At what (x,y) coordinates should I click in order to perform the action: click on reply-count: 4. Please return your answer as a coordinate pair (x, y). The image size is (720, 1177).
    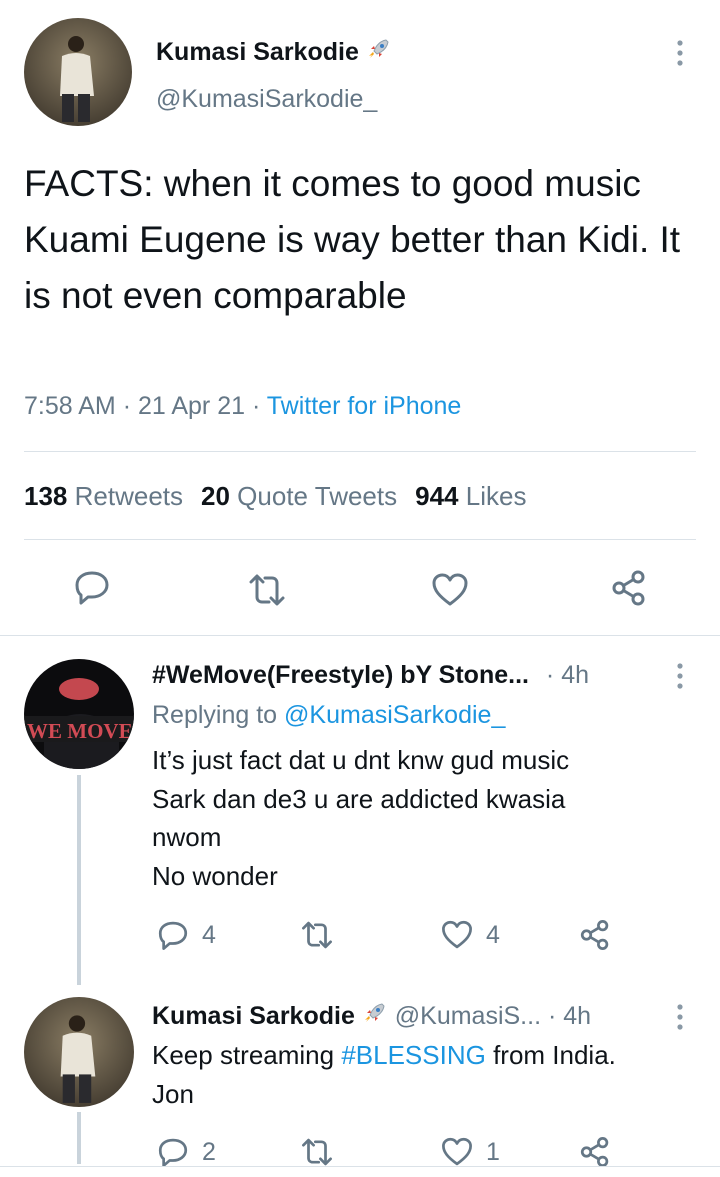
    Looking at the image, I should click on (209, 934).